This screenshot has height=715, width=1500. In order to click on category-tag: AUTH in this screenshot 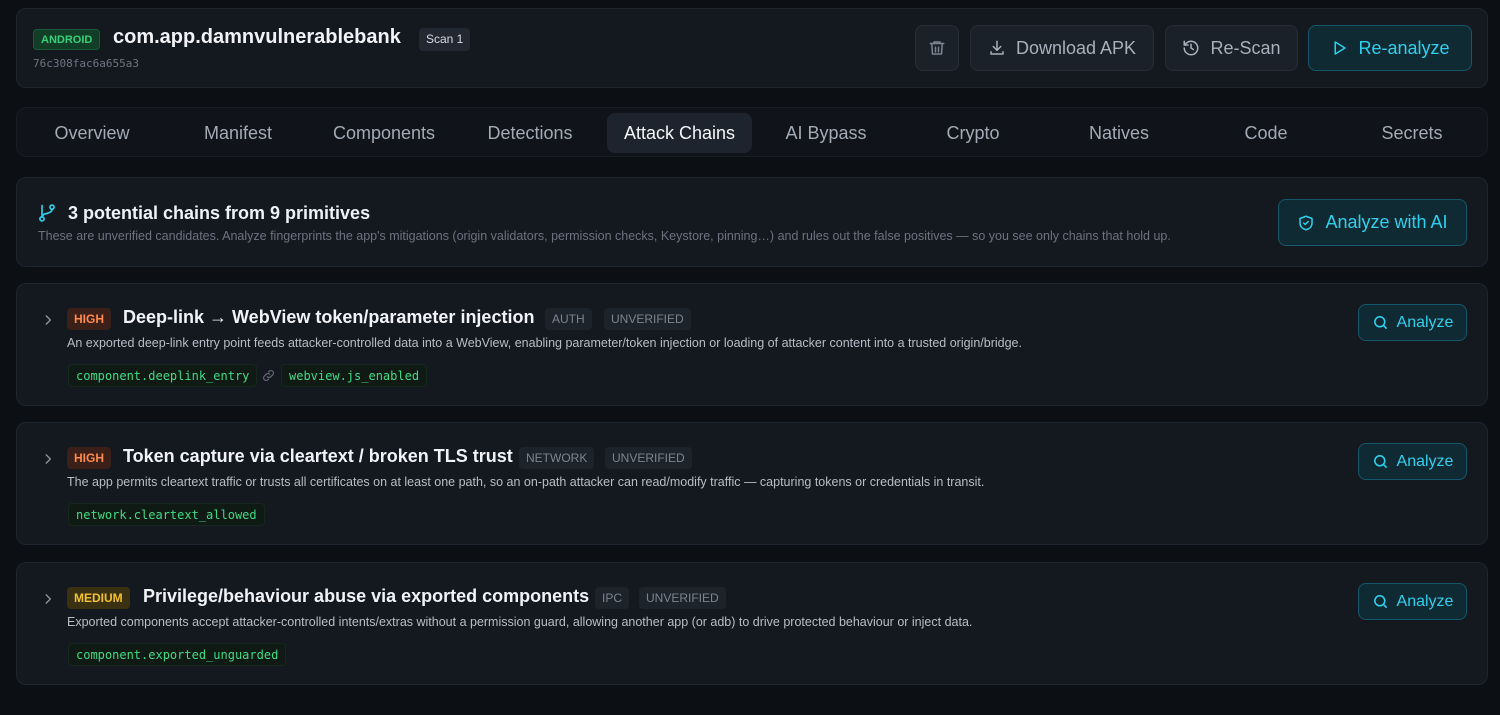, I will do `click(568, 319)`.